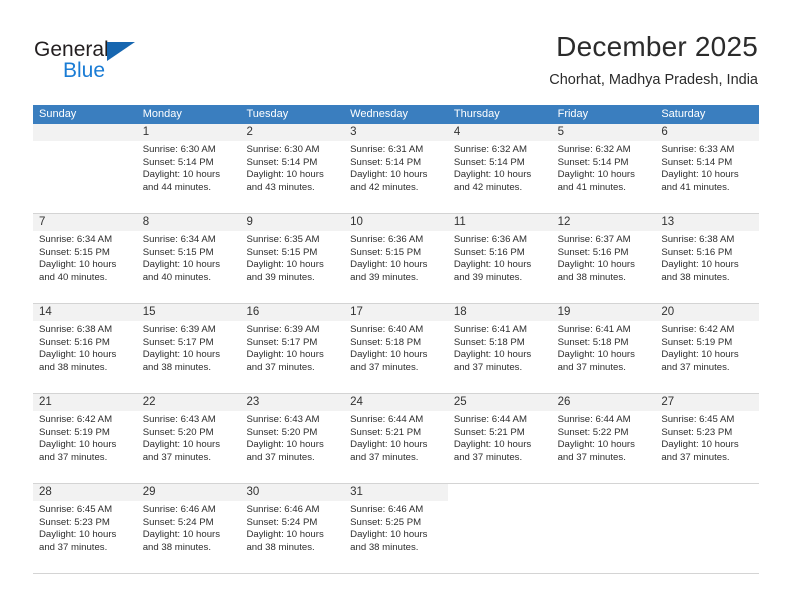 Image resolution: width=792 pixels, height=612 pixels. Describe the element at coordinates (698, 149) in the screenshot. I see `sunrise-text: Sunrise: 6:33 AM` at that location.